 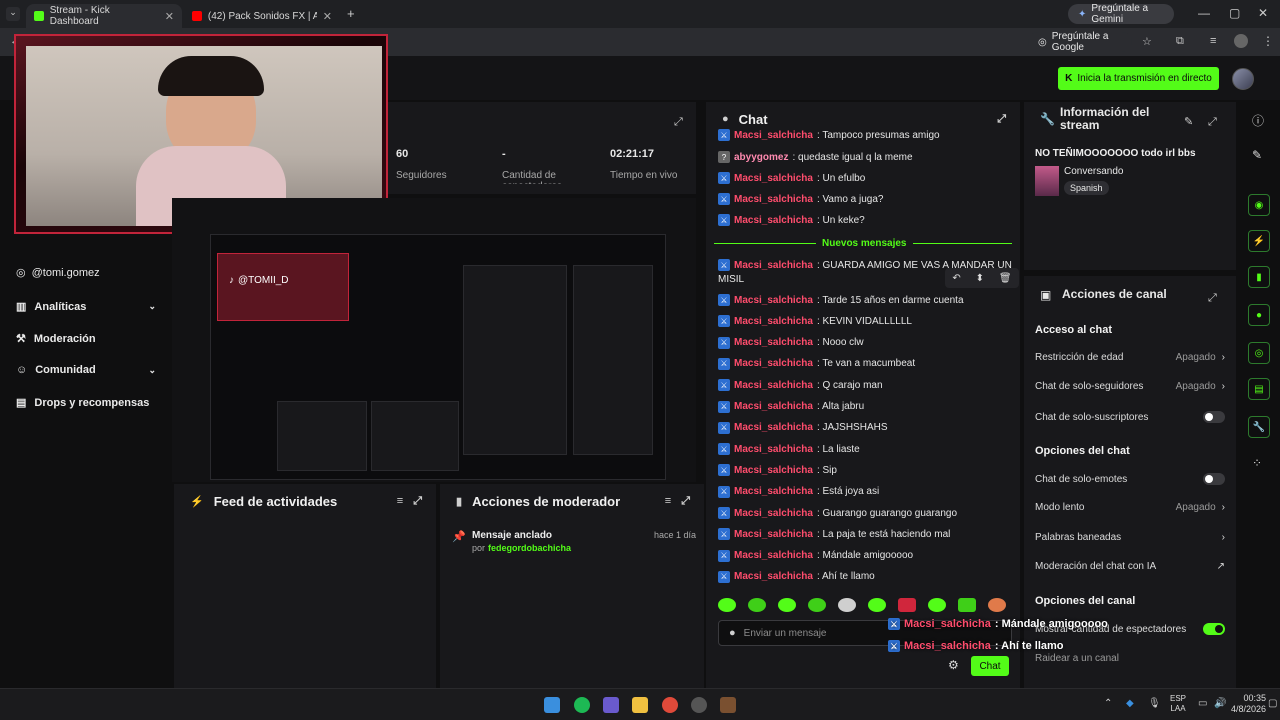 I want to click on apps-icon: ⁘, so click(x=1257, y=463).